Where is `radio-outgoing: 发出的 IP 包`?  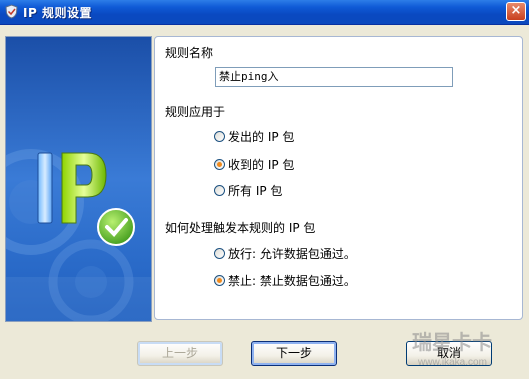
radio-outgoing: 发出的 IP 包 is located at coordinates (254, 136).